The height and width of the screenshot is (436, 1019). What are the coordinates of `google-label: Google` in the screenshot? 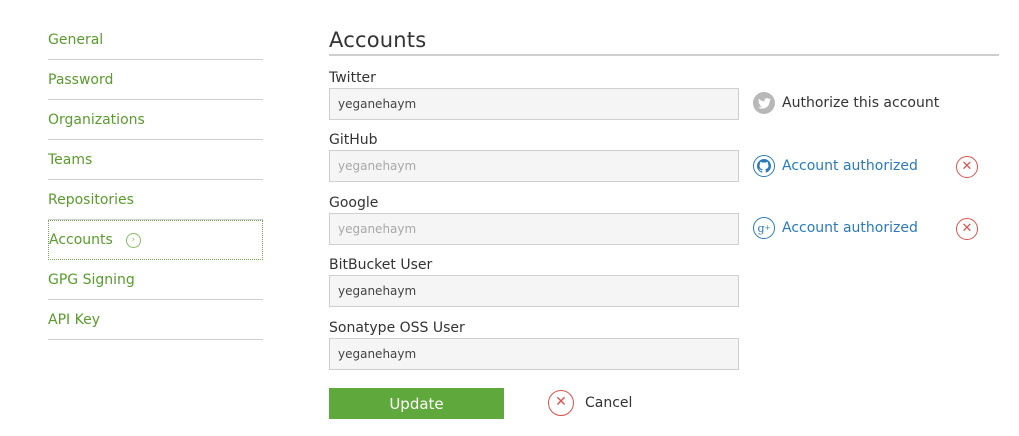 It's located at (354, 203).